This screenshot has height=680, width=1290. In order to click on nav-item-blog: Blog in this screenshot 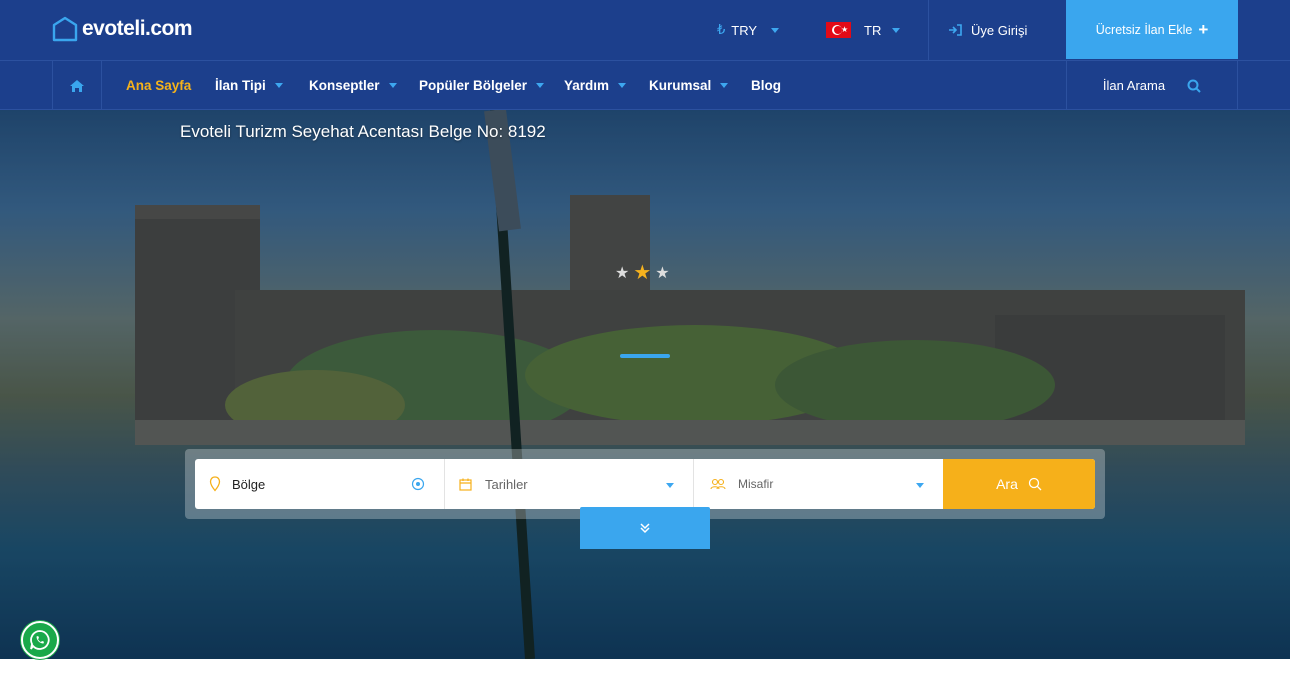, I will do `click(766, 85)`.